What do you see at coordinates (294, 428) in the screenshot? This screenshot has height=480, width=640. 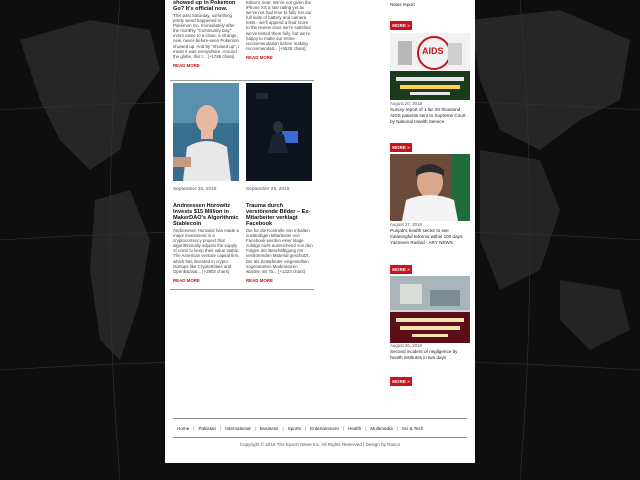 I see `footer-link-sports: Sports` at bounding box center [294, 428].